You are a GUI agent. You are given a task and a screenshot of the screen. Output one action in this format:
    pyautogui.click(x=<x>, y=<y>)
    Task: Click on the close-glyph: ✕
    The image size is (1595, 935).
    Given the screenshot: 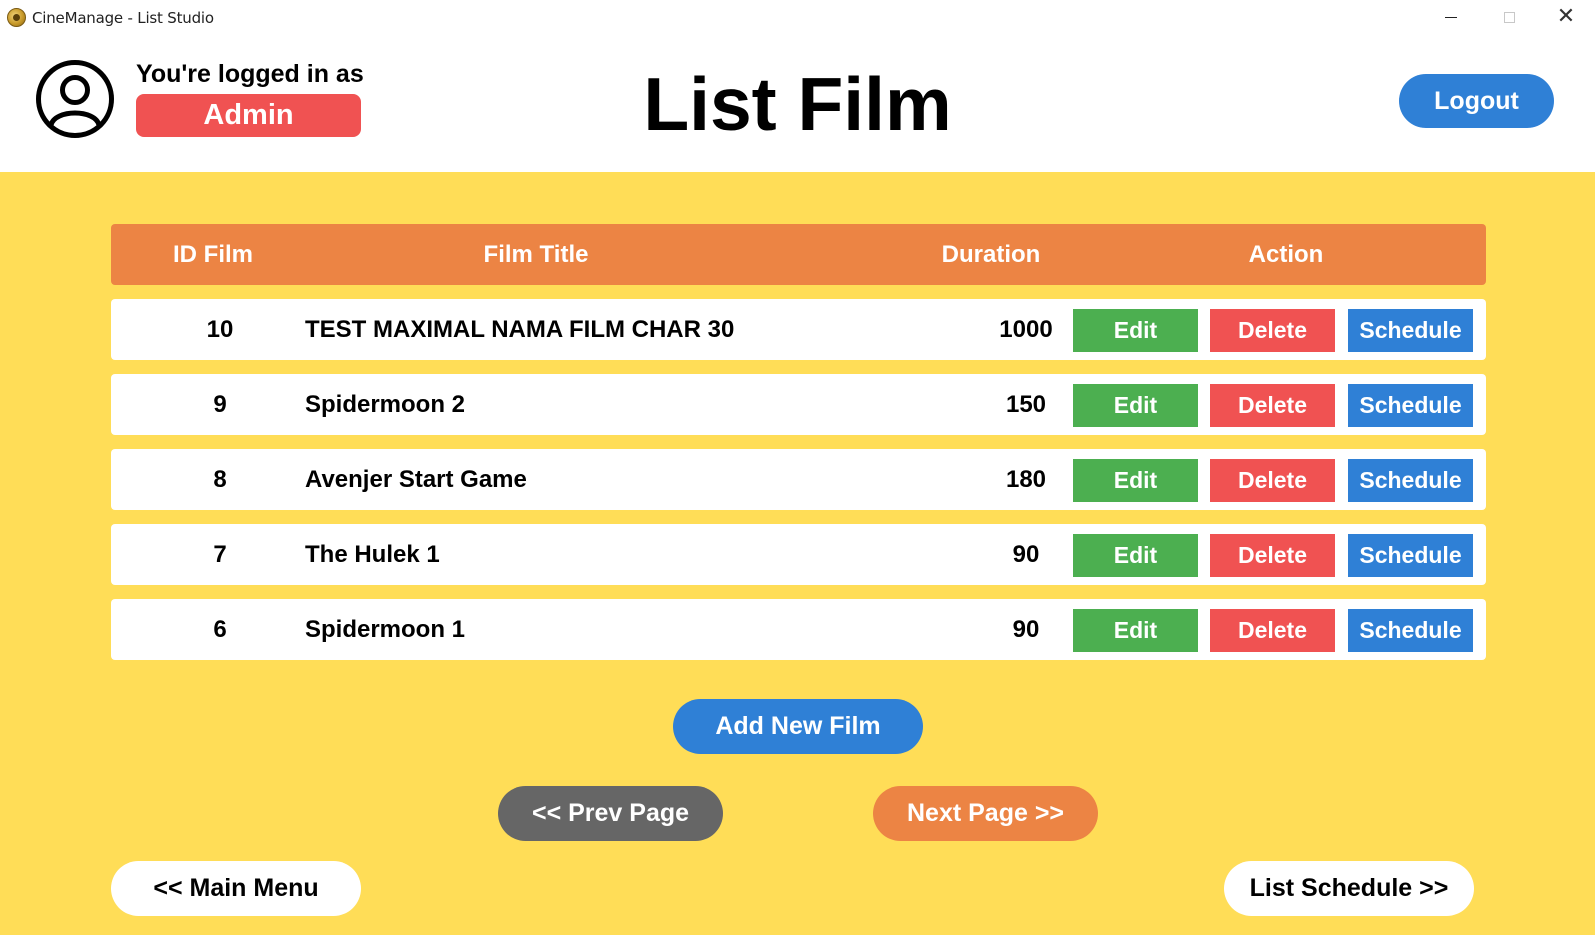 What is the action you would take?
    pyautogui.click(x=1566, y=16)
    